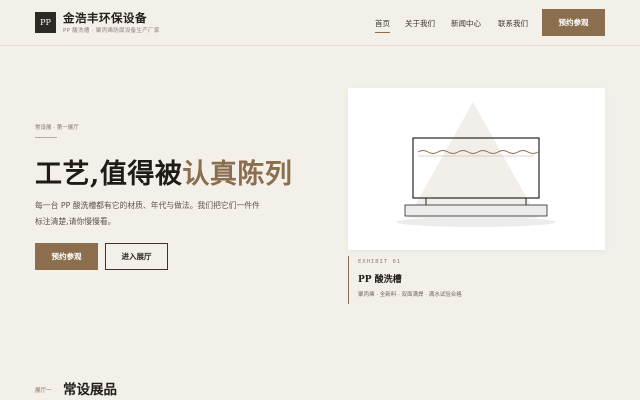 This screenshot has width=640, height=400. Describe the element at coordinates (466, 23) in the screenshot. I see `nav-item-news: 新闻中心` at that location.